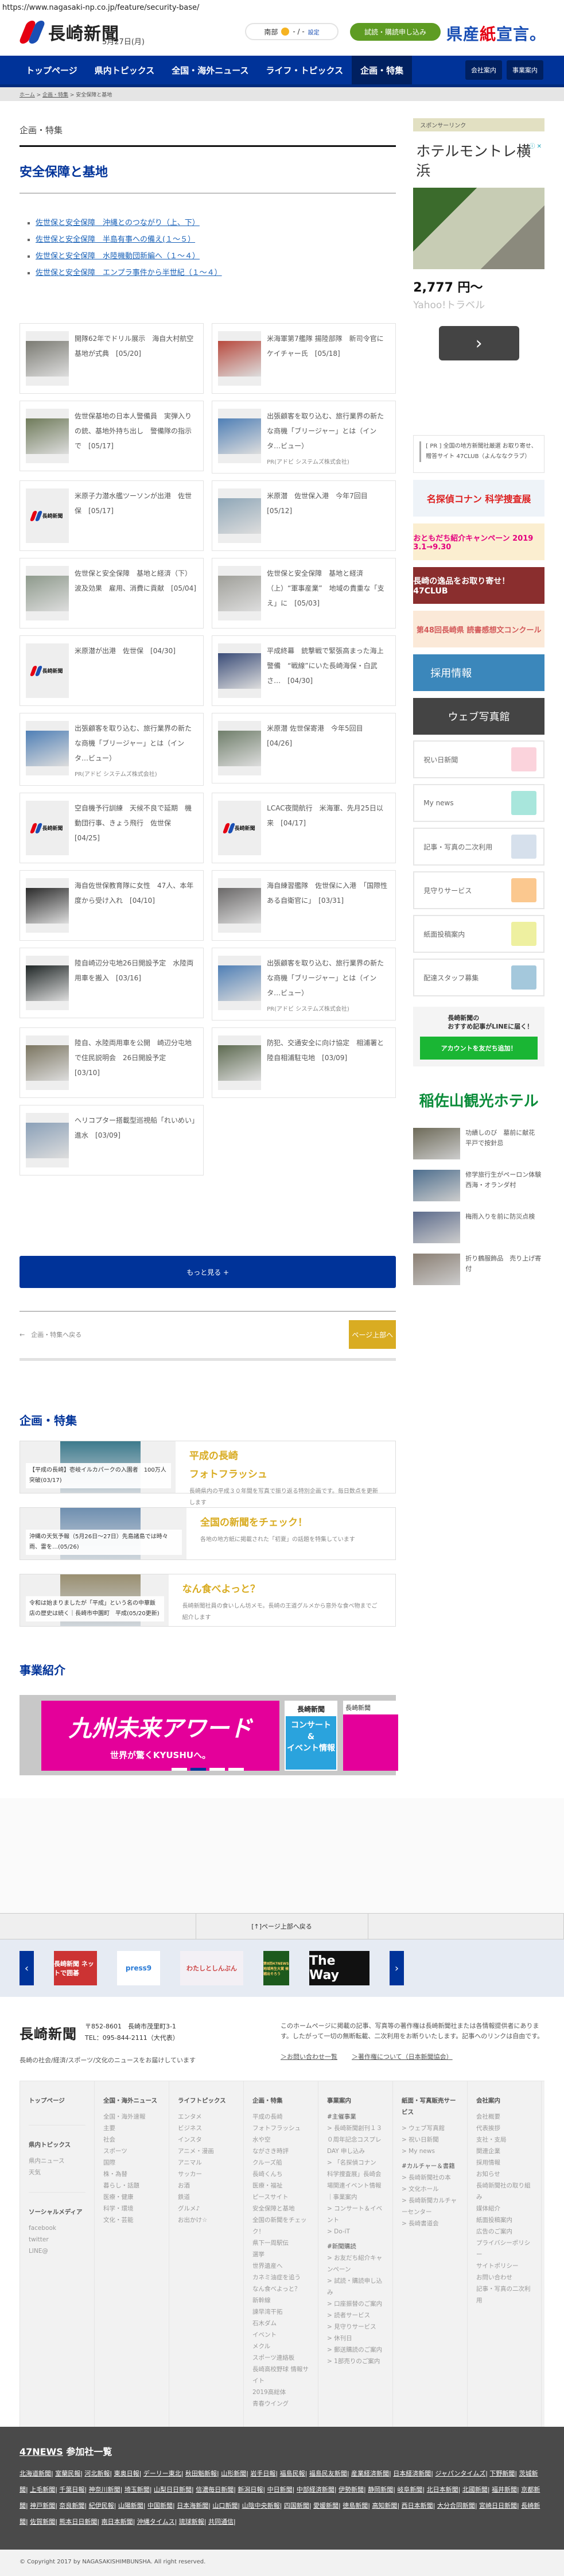 Image resolution: width=564 pixels, height=2576 pixels. Describe the element at coordinates (430, 2177) in the screenshot. I see `sitemap-link: > 長崎新聞社の本` at that location.